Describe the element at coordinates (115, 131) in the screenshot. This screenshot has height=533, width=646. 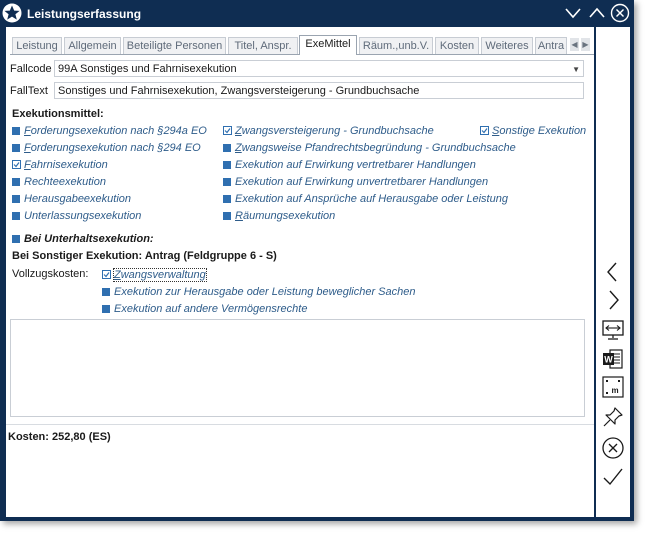
I see `opt-label: Forderungsexekution nach §294a EO` at that location.